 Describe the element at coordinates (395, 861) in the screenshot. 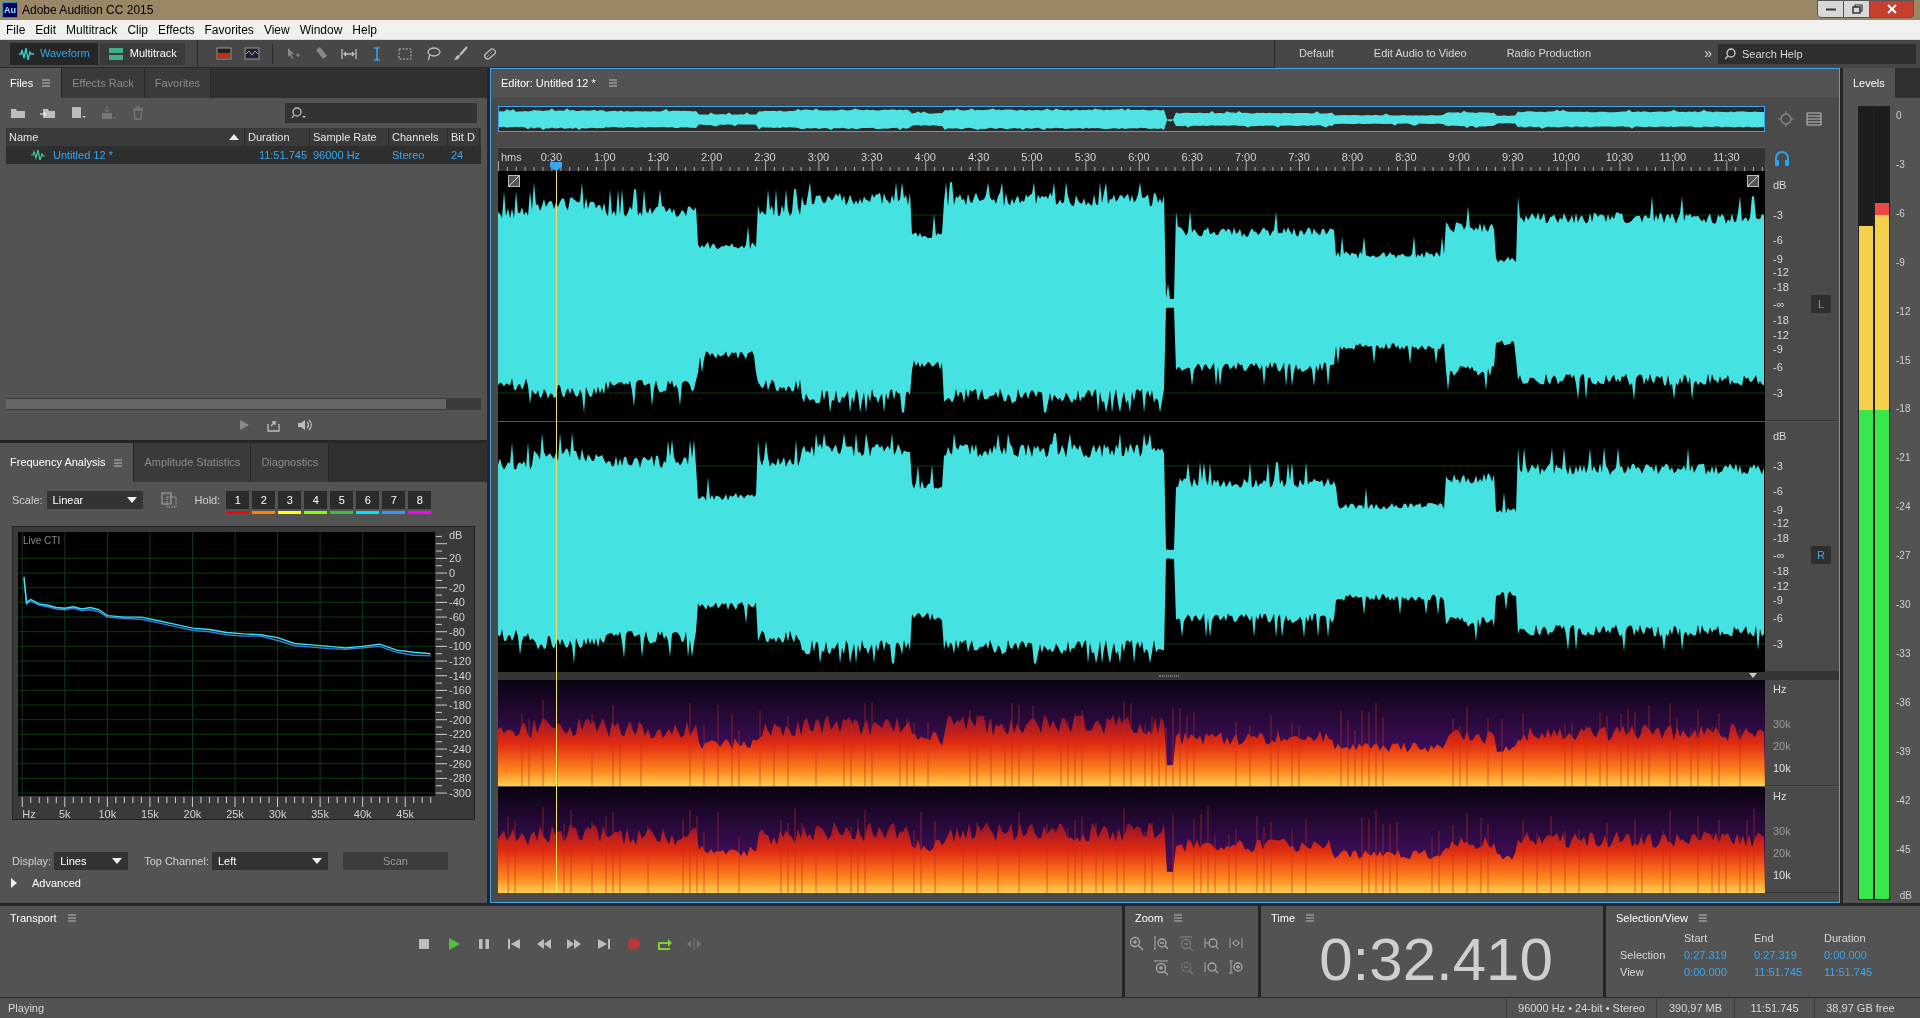

I see `scan-button: Scan` at that location.